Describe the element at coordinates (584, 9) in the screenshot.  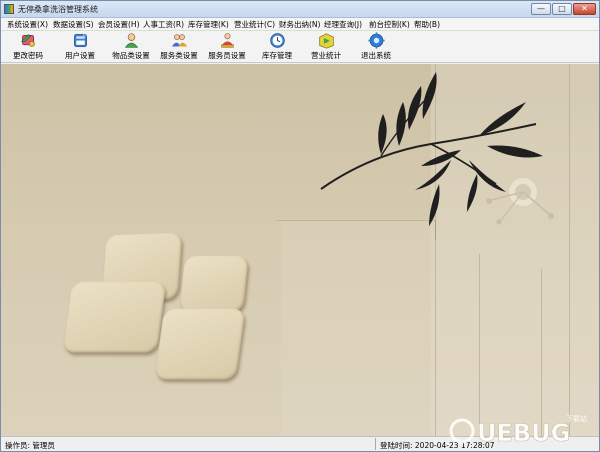
I see `close-button: ✕` at that location.